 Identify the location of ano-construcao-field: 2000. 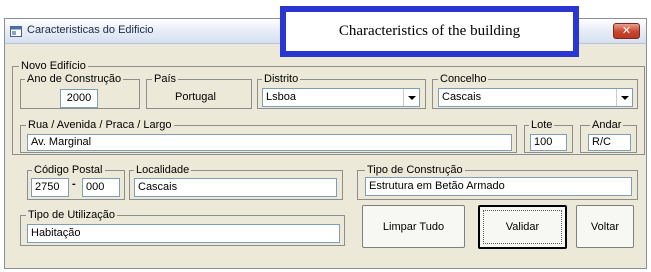
(79, 98).